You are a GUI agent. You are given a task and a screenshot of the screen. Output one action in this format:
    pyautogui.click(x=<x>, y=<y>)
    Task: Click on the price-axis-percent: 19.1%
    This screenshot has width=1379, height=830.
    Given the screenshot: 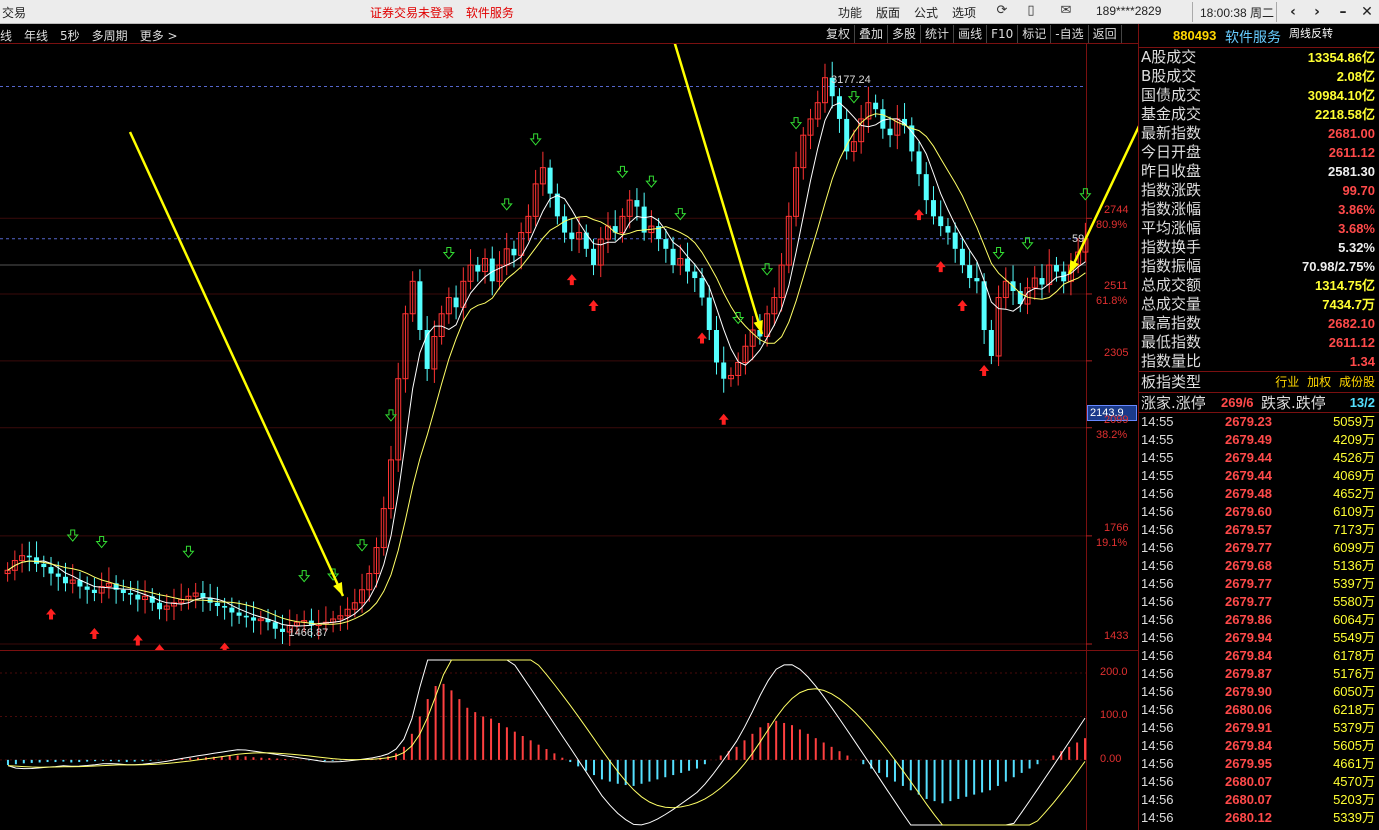 What is the action you would take?
    pyautogui.click(x=1112, y=542)
    